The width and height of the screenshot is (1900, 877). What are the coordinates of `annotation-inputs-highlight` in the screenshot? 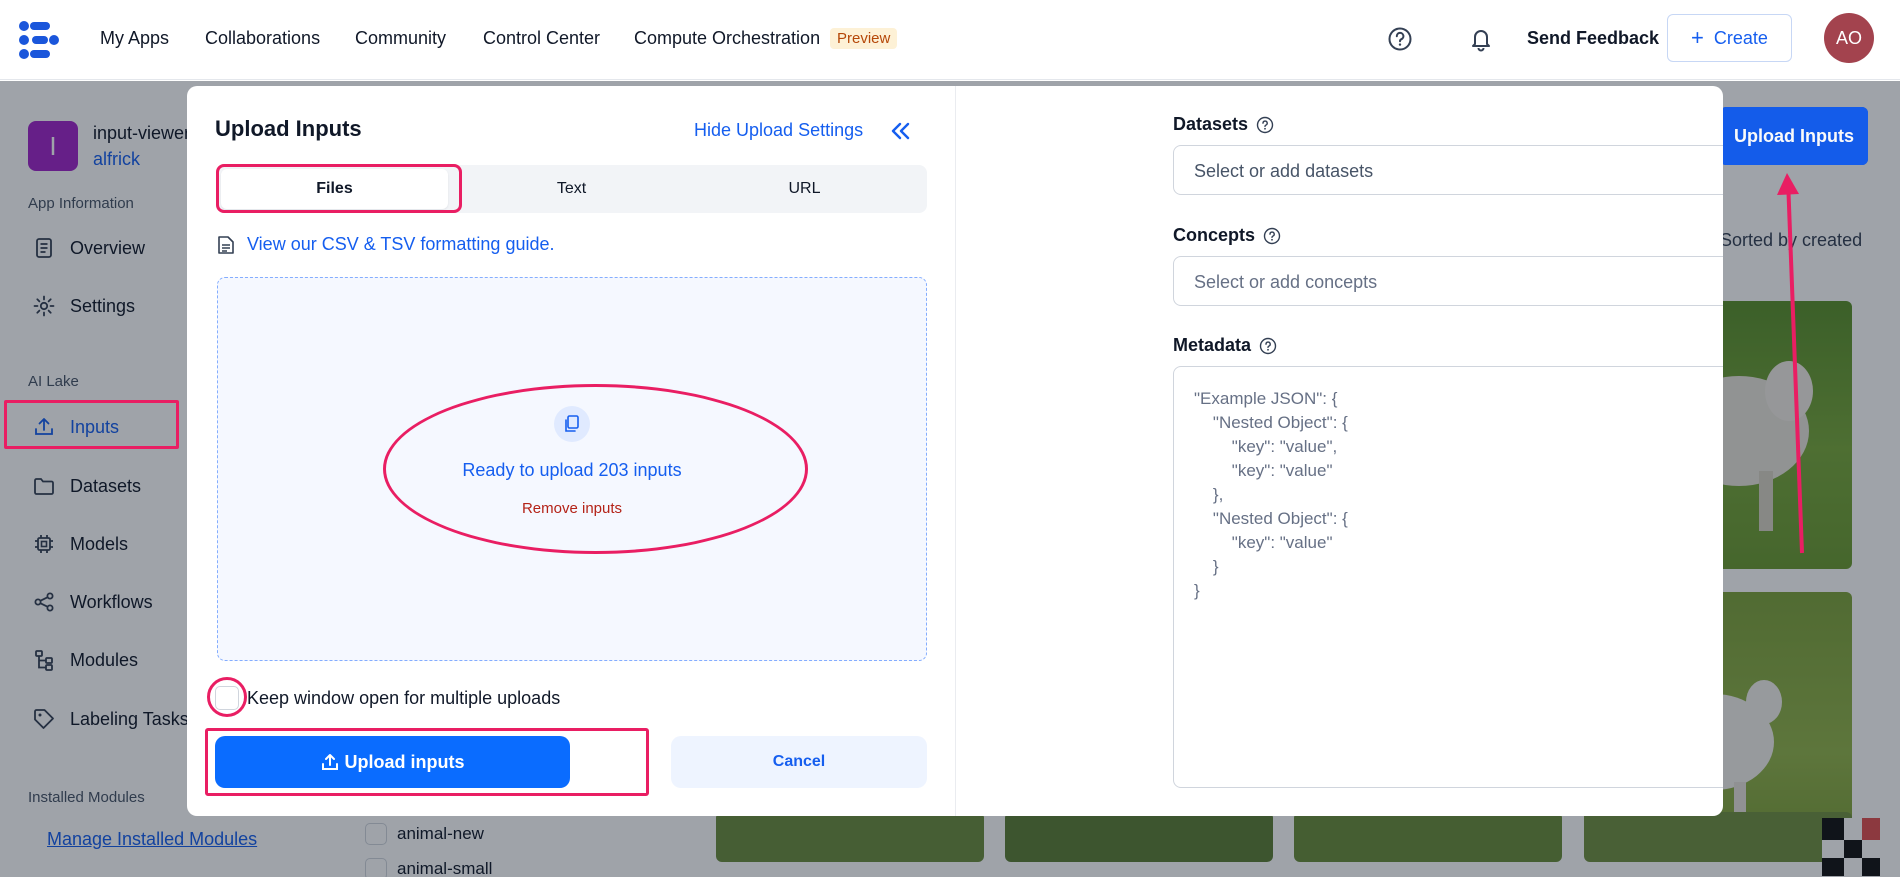 It's located at (91, 424).